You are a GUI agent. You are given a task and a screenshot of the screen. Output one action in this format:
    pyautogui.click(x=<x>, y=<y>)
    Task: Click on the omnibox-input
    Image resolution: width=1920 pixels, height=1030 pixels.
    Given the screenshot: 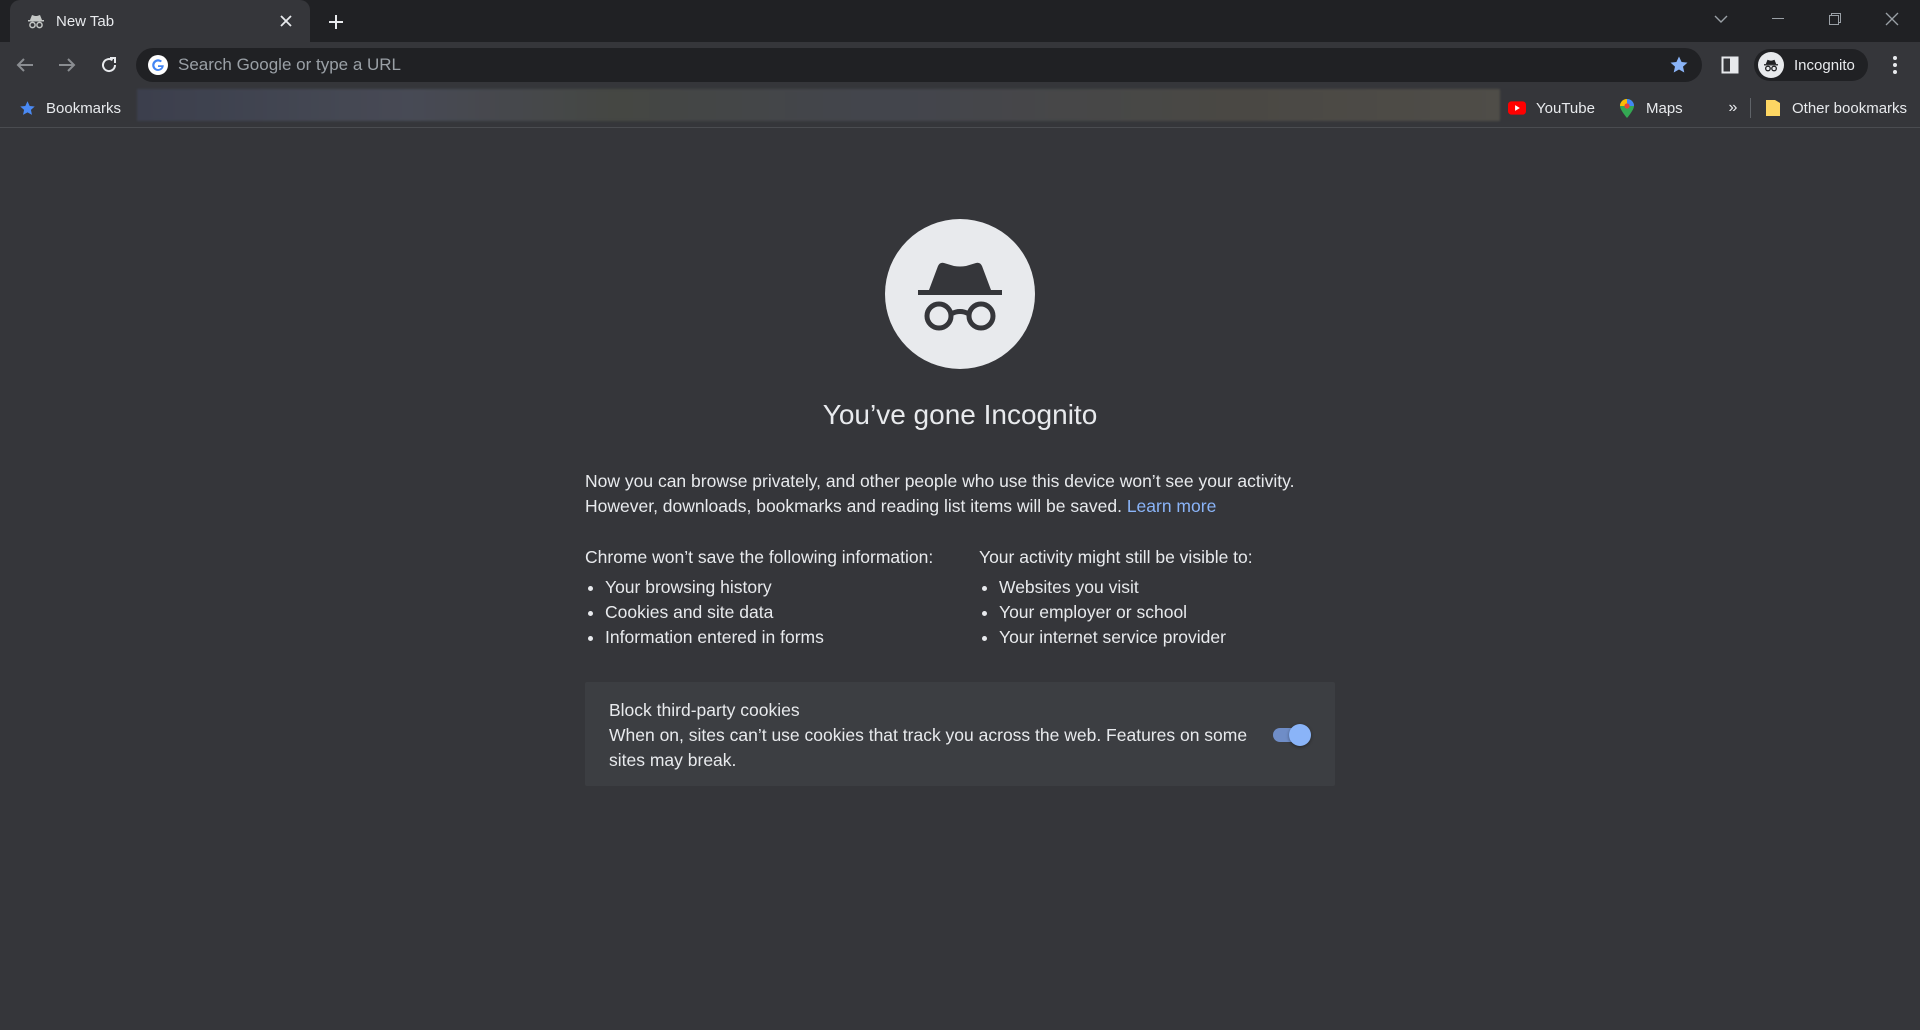 What is the action you would take?
    pyautogui.click(x=921, y=65)
    